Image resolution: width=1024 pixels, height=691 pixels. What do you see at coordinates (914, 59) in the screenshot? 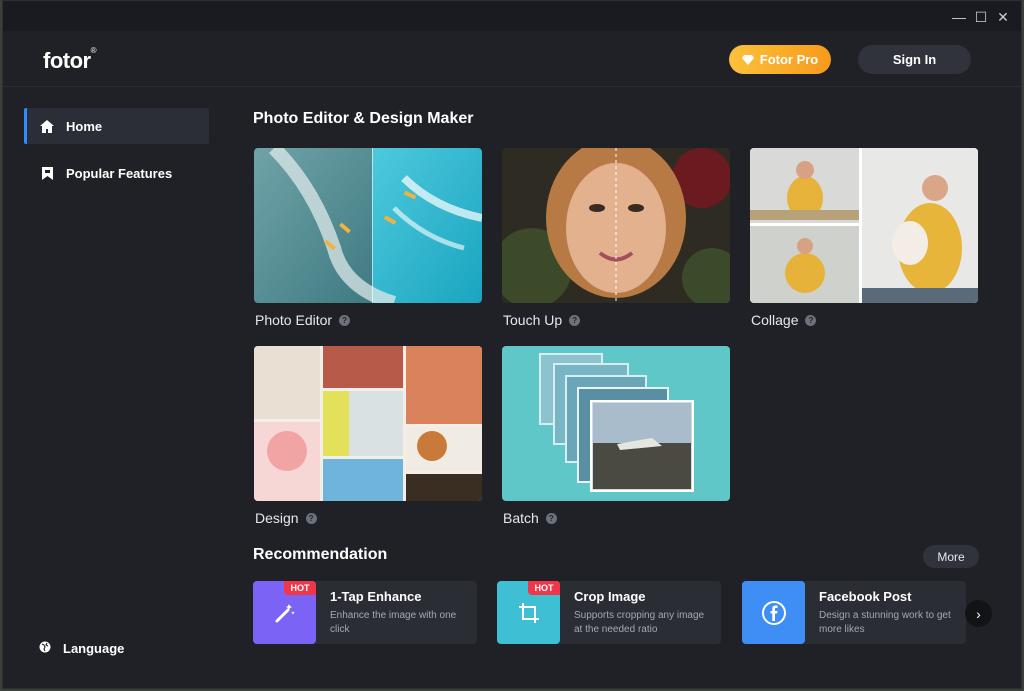
I see `sign-in-button: Sign In` at bounding box center [914, 59].